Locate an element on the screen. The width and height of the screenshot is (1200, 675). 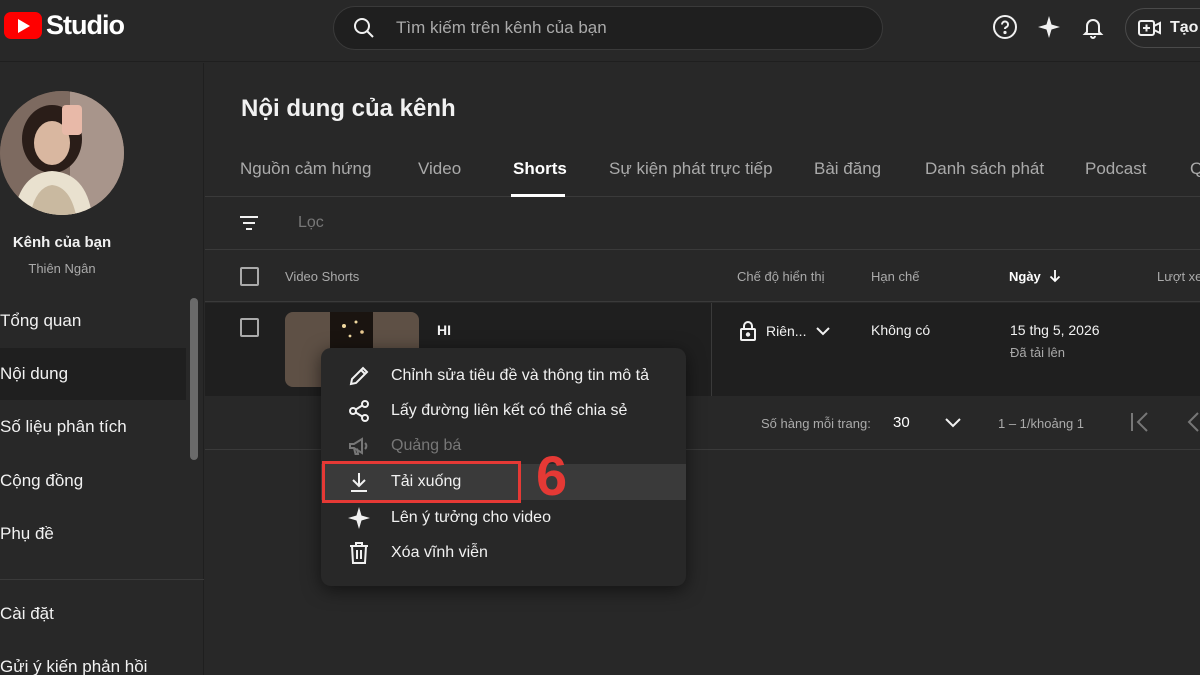
bell-icon is located at coordinates (1093, 27).